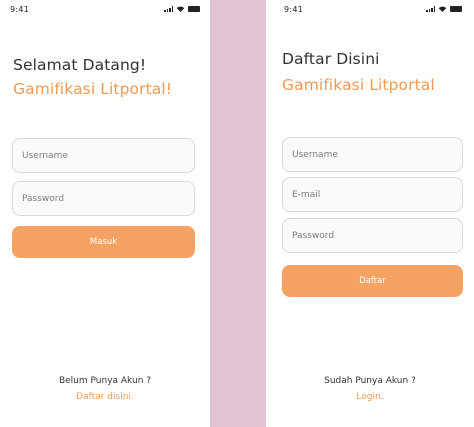 This screenshot has height=427, width=474. What do you see at coordinates (331, 59) in the screenshot?
I see `page-title: Daftar Disini` at bounding box center [331, 59].